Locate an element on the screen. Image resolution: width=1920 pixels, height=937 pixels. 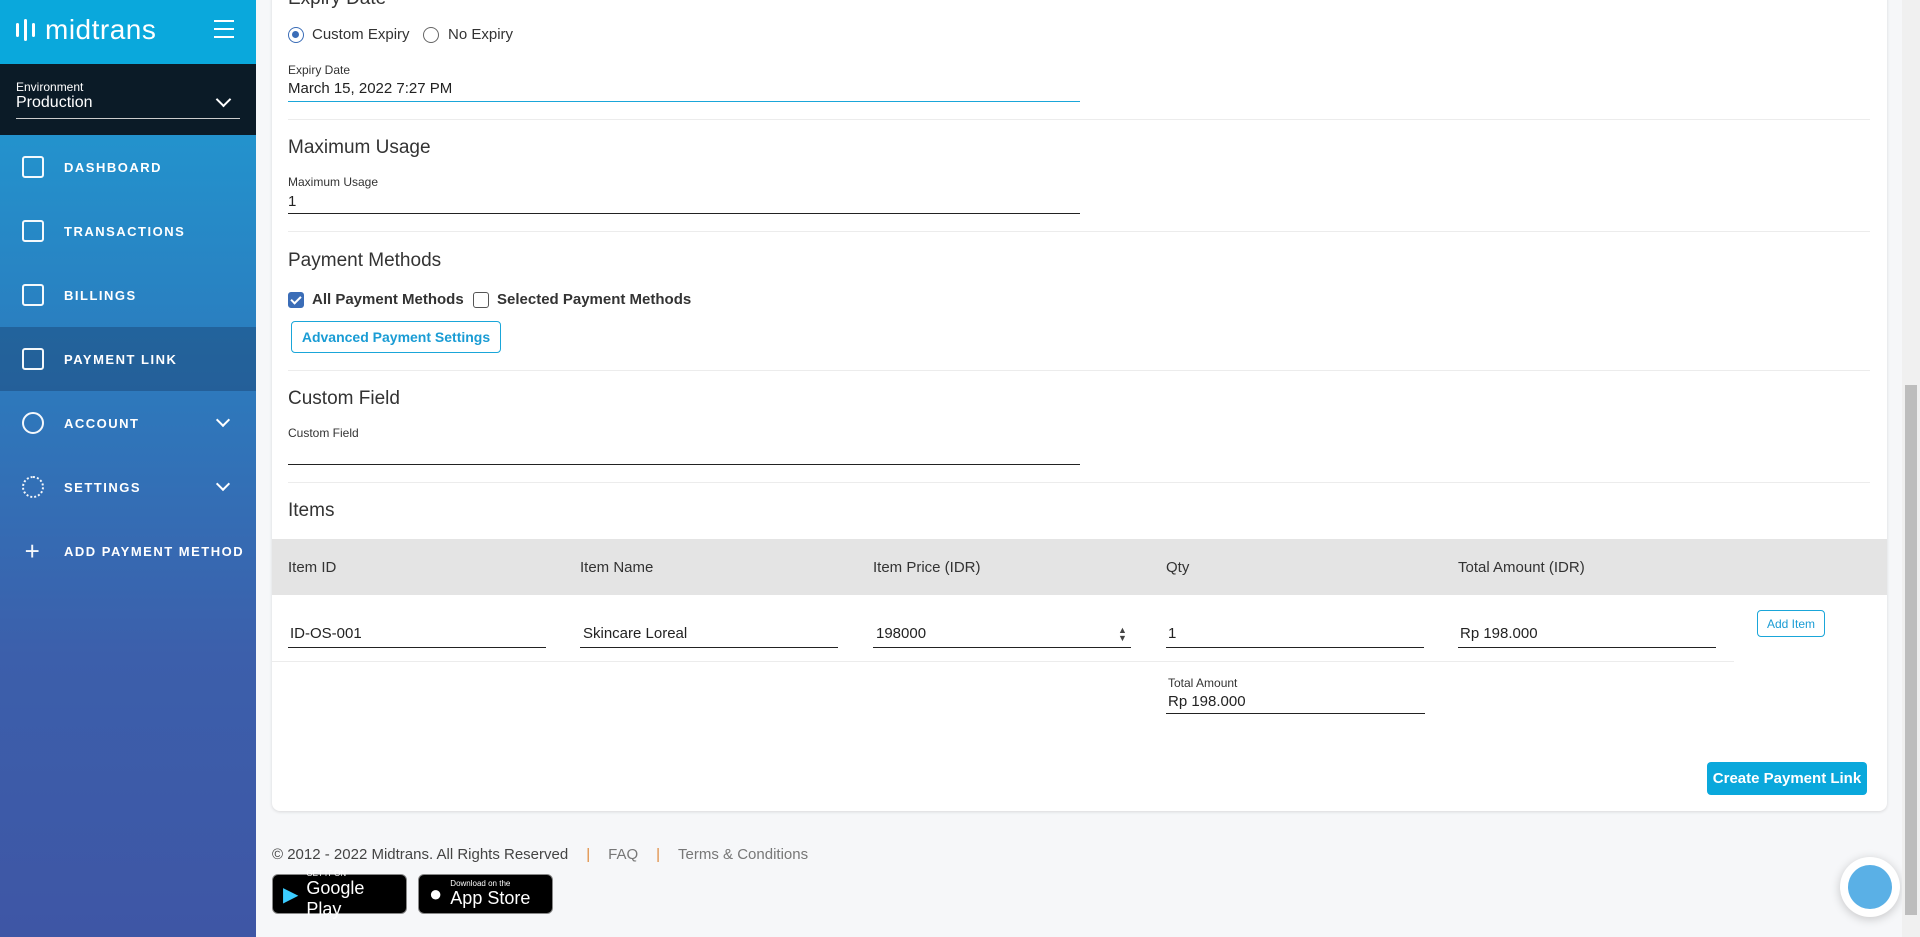
custom-field-label: Custom Field is located at coordinates (323, 433).